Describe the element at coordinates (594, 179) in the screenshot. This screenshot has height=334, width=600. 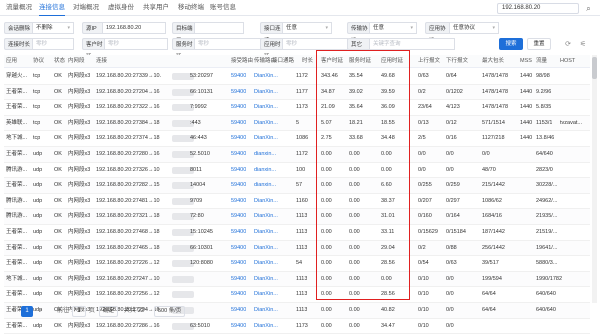
I see `table-scrollbar` at that location.